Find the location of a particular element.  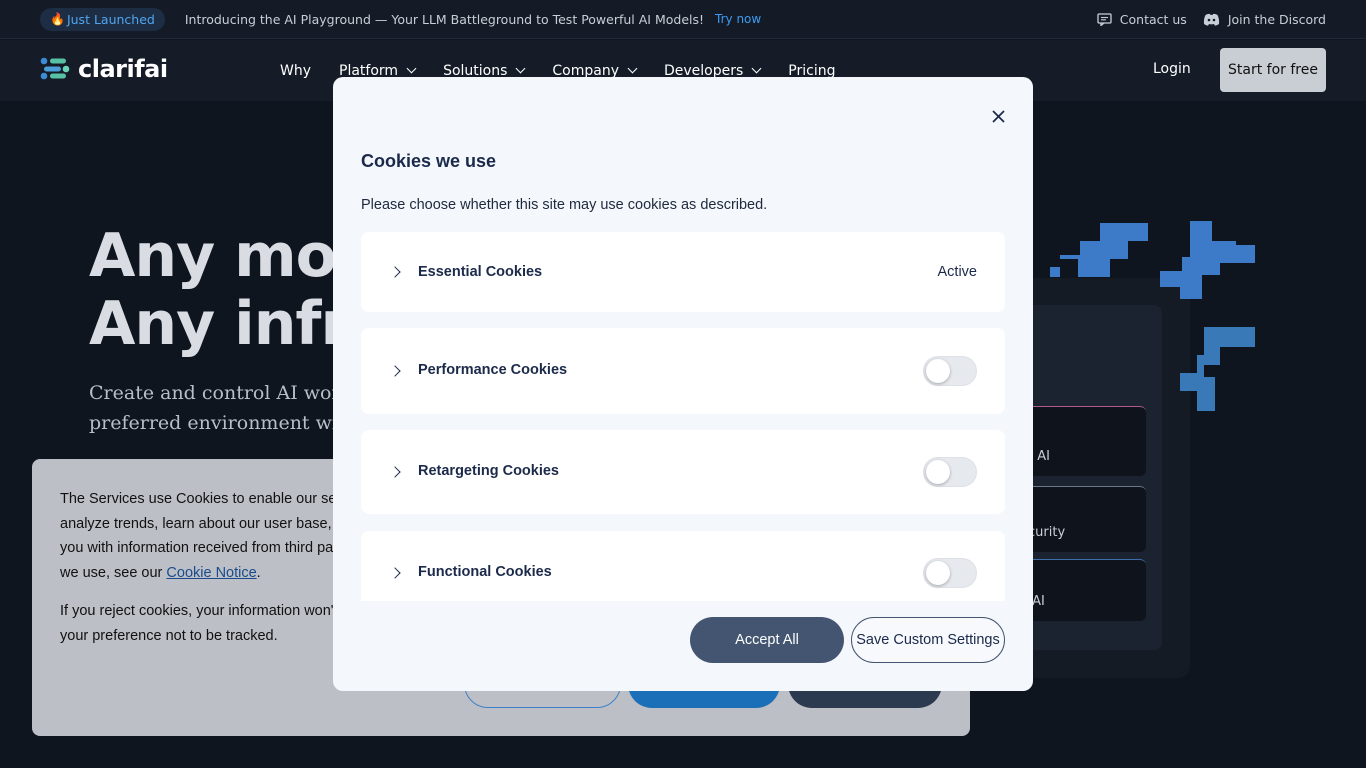

logo-mark-icon is located at coordinates (55, 68).